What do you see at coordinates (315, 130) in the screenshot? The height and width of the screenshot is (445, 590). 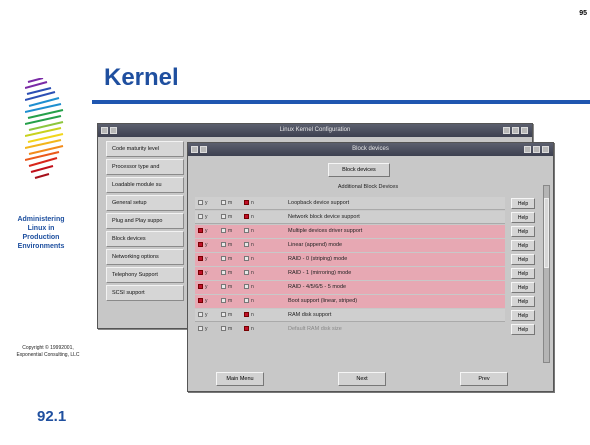 I see `kernel-config-titlebar: Linux Kernel Configuration` at bounding box center [315, 130].